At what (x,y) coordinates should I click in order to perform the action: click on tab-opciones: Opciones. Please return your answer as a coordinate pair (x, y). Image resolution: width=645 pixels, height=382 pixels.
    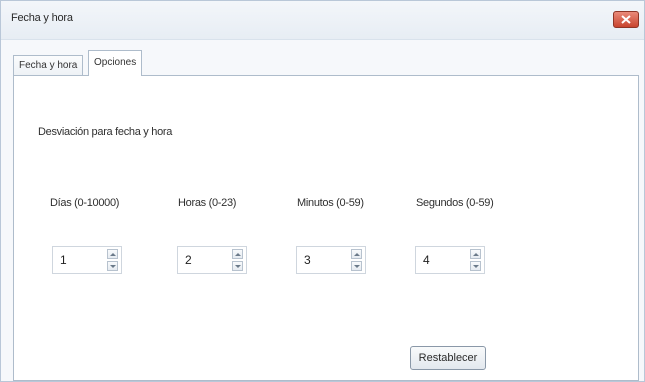
    Looking at the image, I should click on (115, 63).